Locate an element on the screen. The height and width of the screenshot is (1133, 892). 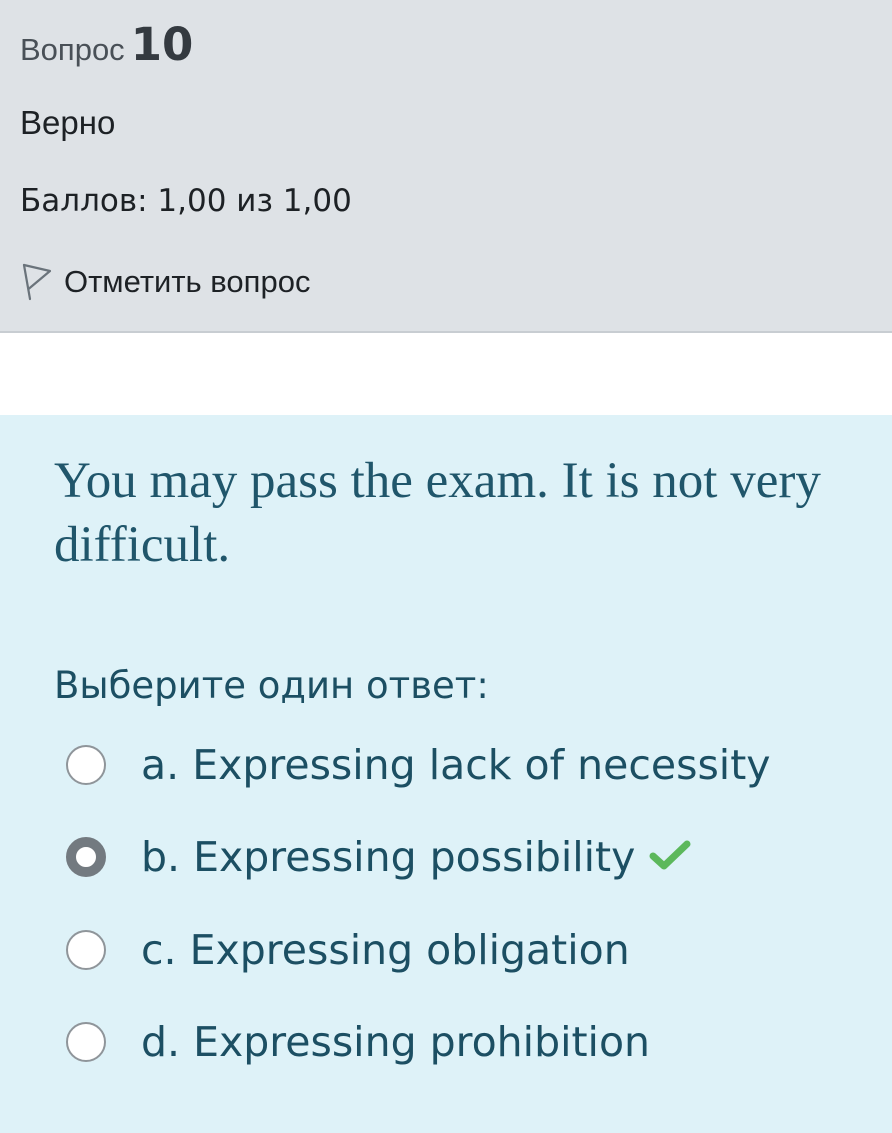
answer-option-label: c. Expressing obligation is located at coordinates (385, 950).